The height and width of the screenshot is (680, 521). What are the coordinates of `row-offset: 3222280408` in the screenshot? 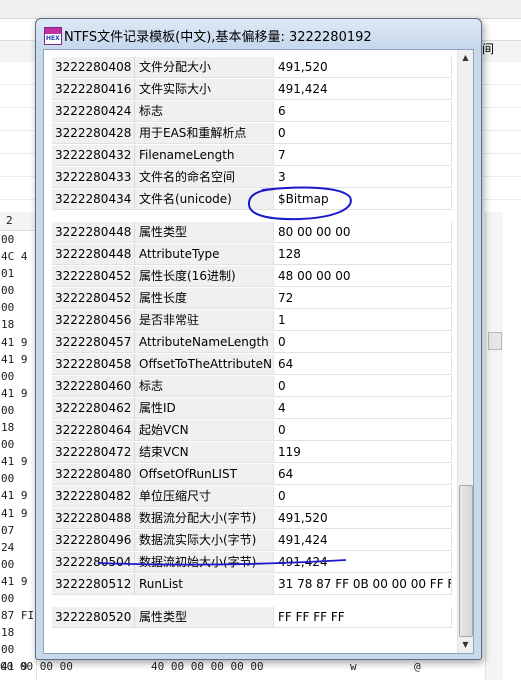 It's located at (93, 67).